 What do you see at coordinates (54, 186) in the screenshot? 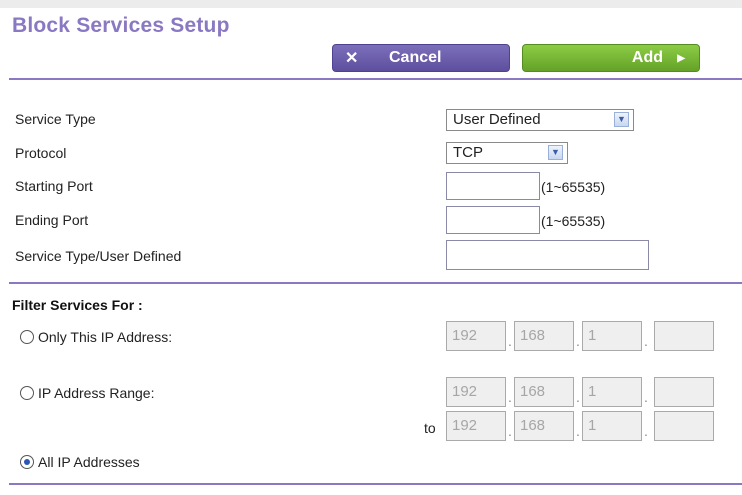
I see `starting-port-label: Starting Port` at bounding box center [54, 186].